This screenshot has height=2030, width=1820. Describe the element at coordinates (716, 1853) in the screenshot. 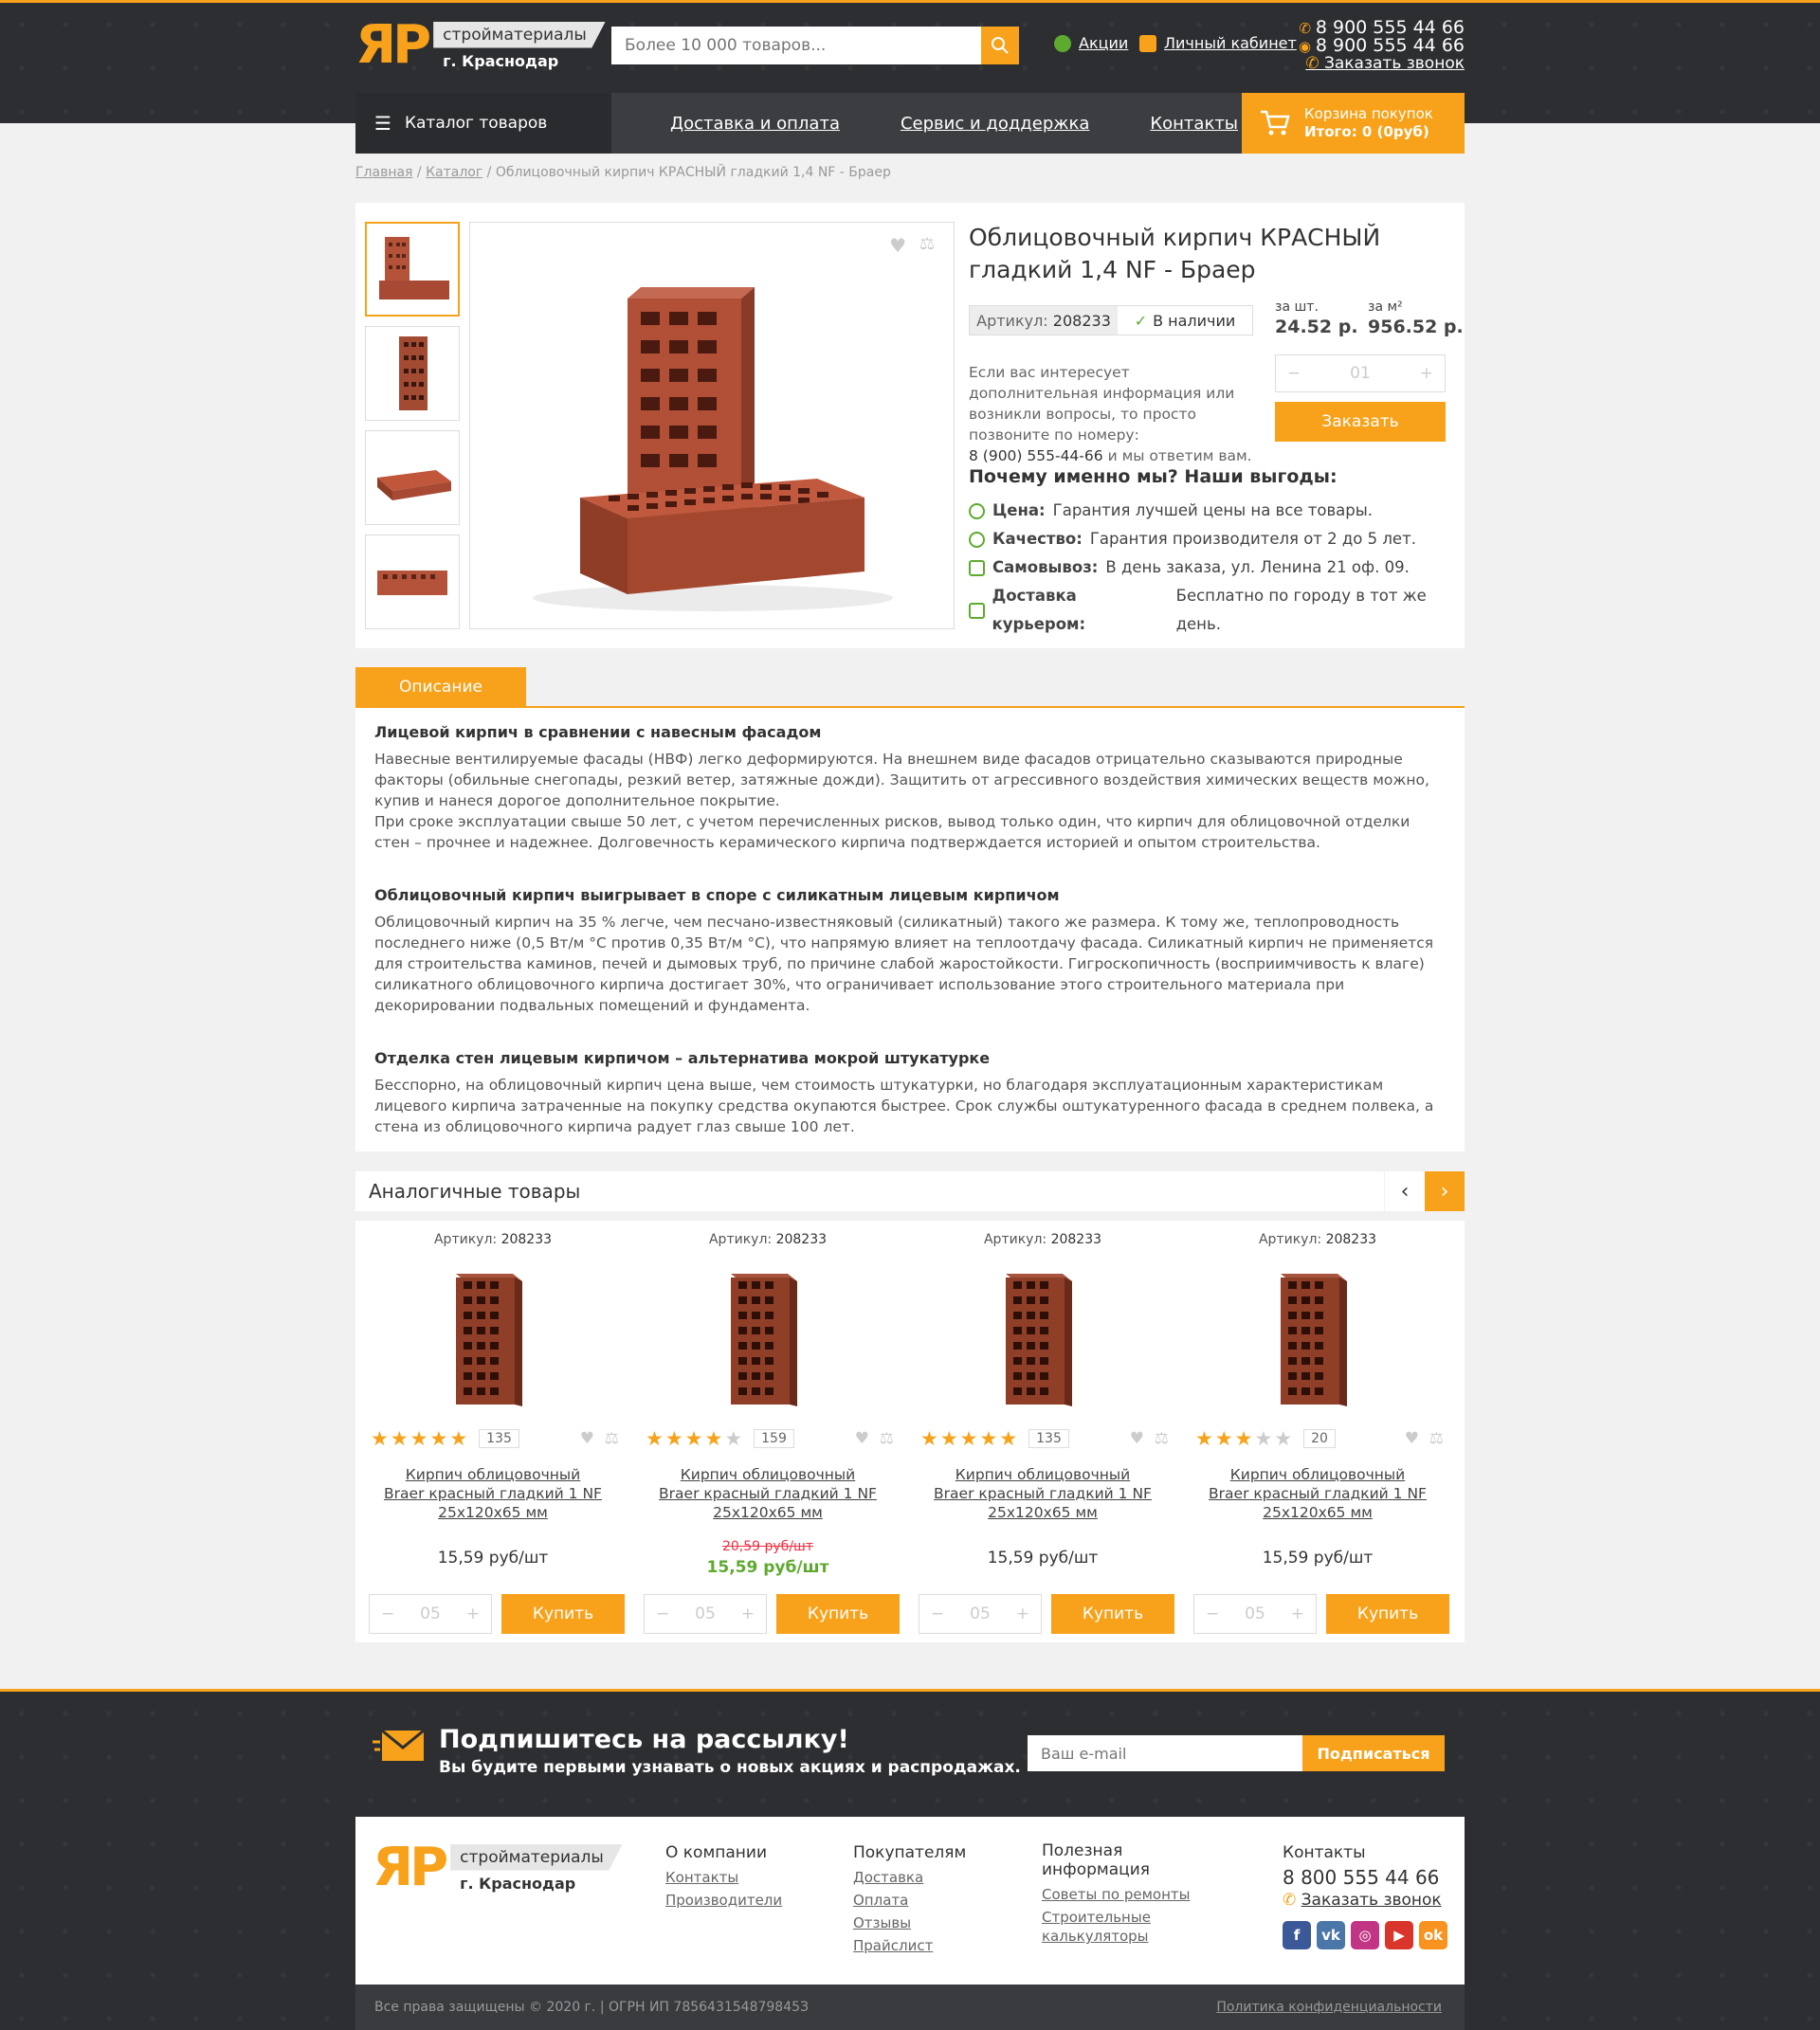

I see `footer-col-company-title: О компании` at that location.